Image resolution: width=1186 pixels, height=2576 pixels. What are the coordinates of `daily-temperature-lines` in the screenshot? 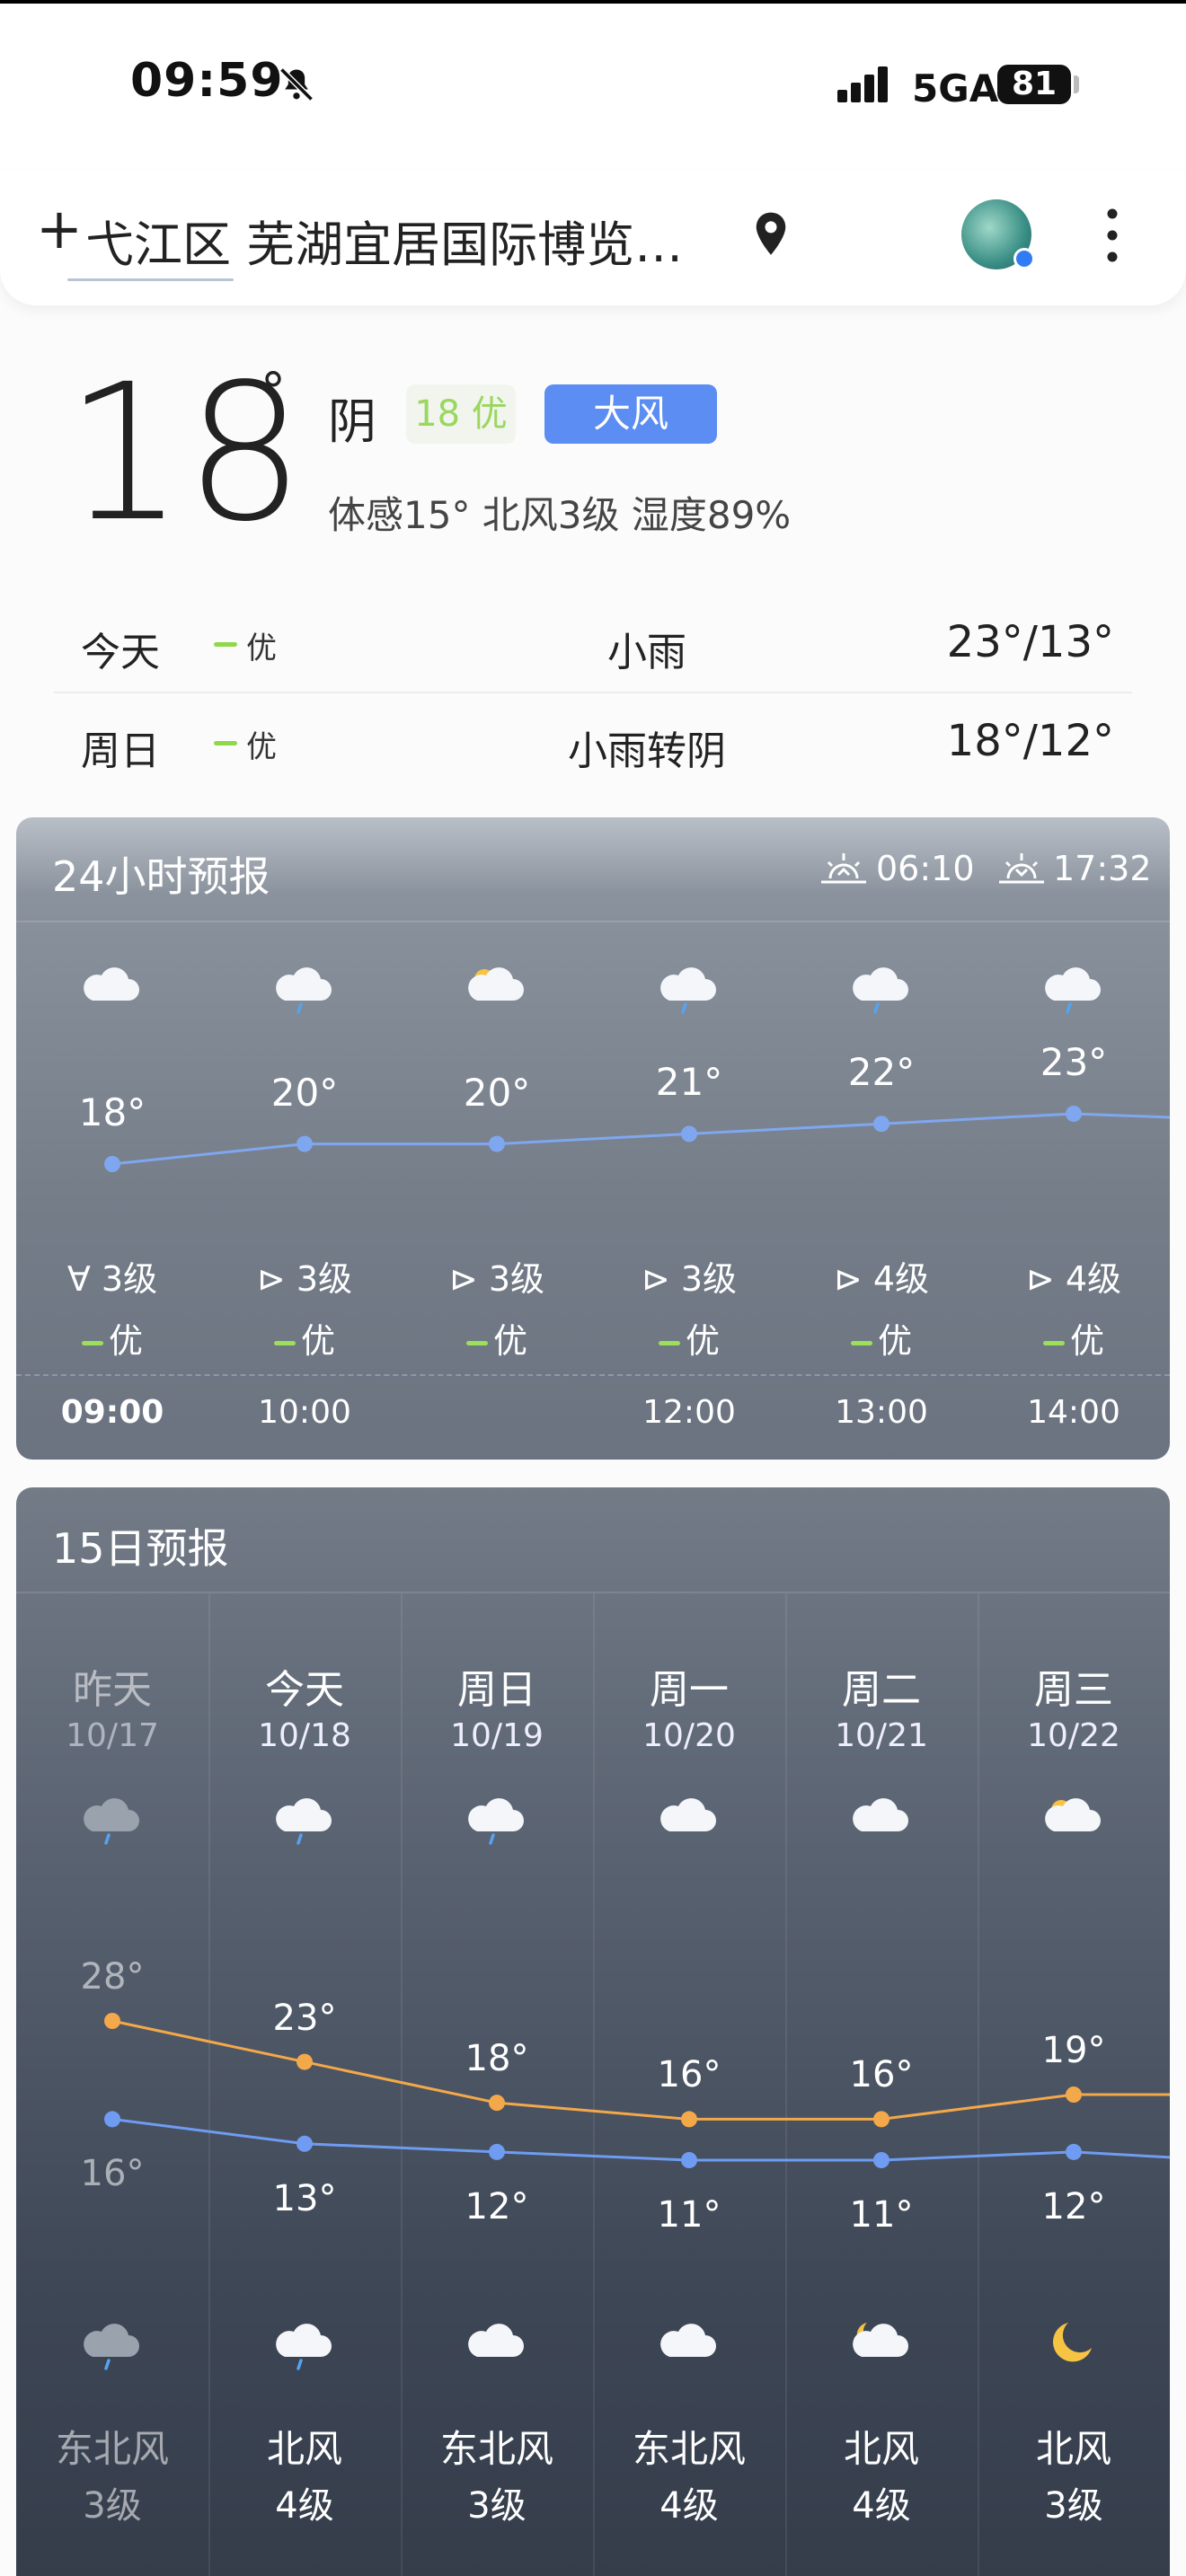 It's located at (637, 2090).